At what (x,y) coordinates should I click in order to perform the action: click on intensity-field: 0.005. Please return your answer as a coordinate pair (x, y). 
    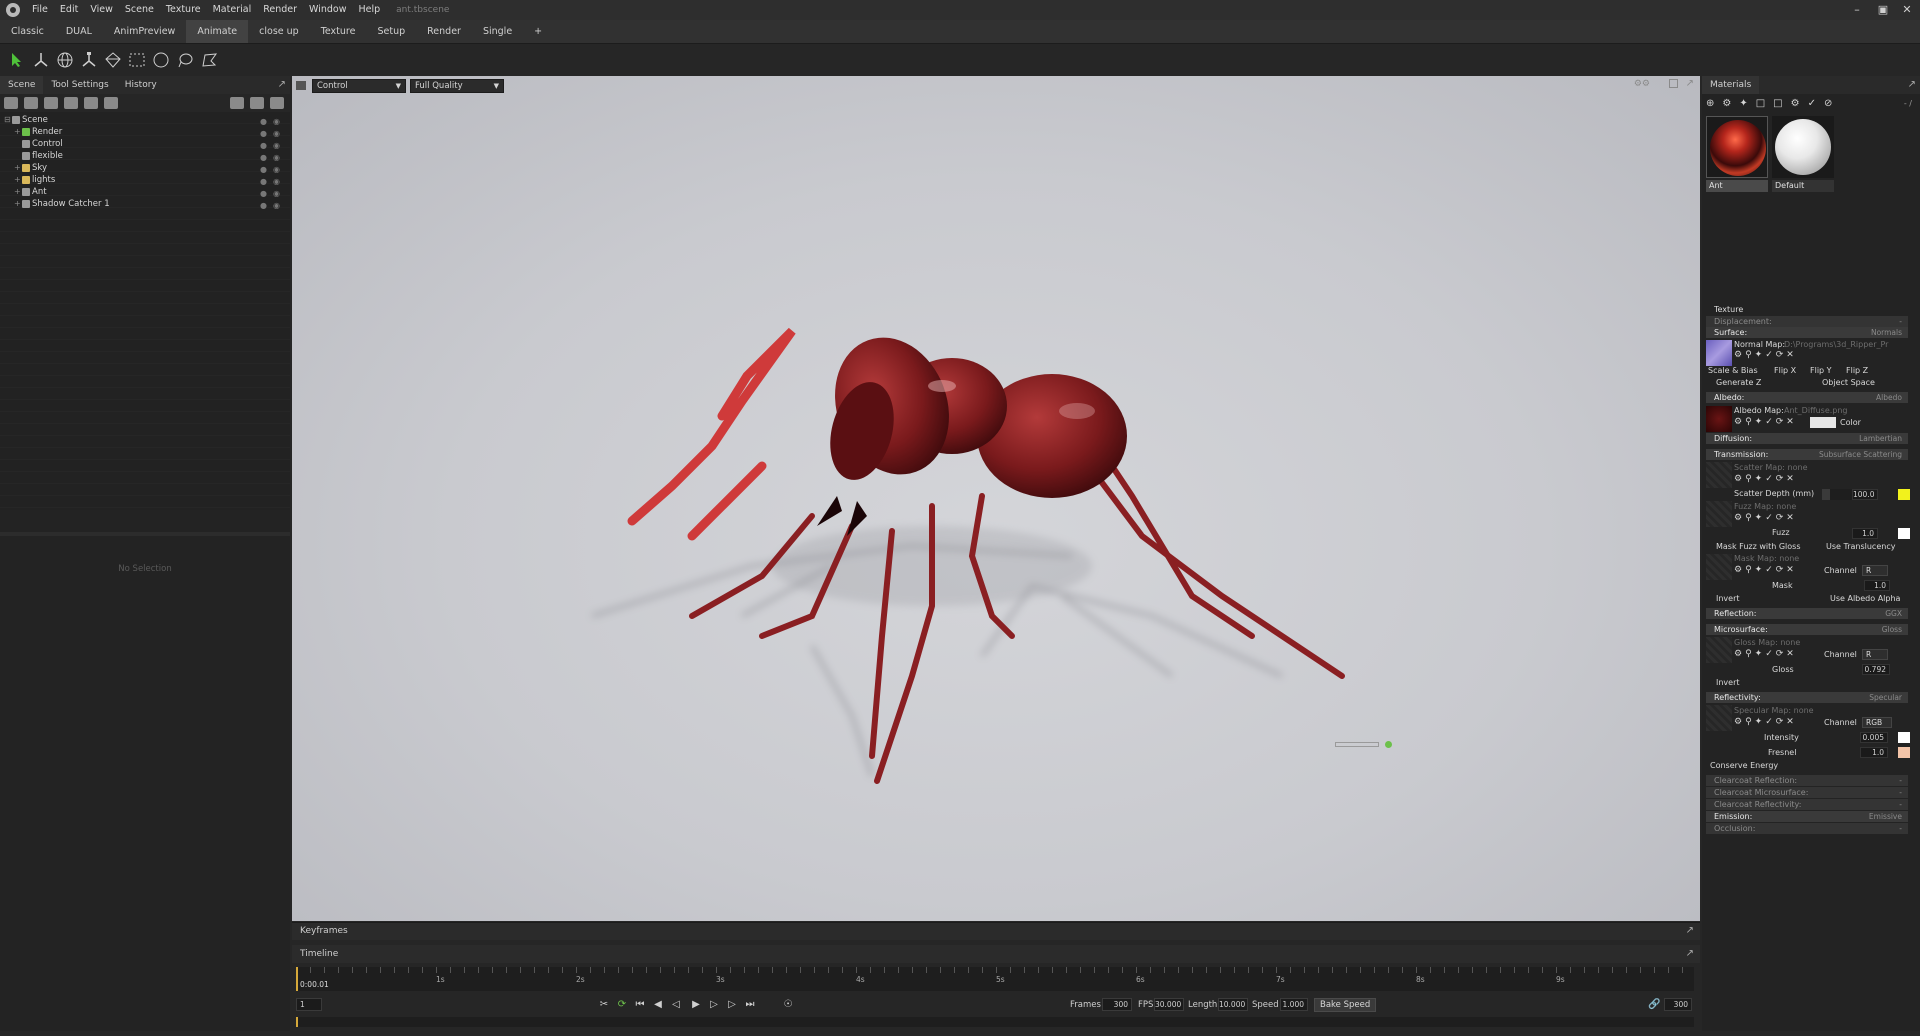
    Looking at the image, I should click on (1874, 737).